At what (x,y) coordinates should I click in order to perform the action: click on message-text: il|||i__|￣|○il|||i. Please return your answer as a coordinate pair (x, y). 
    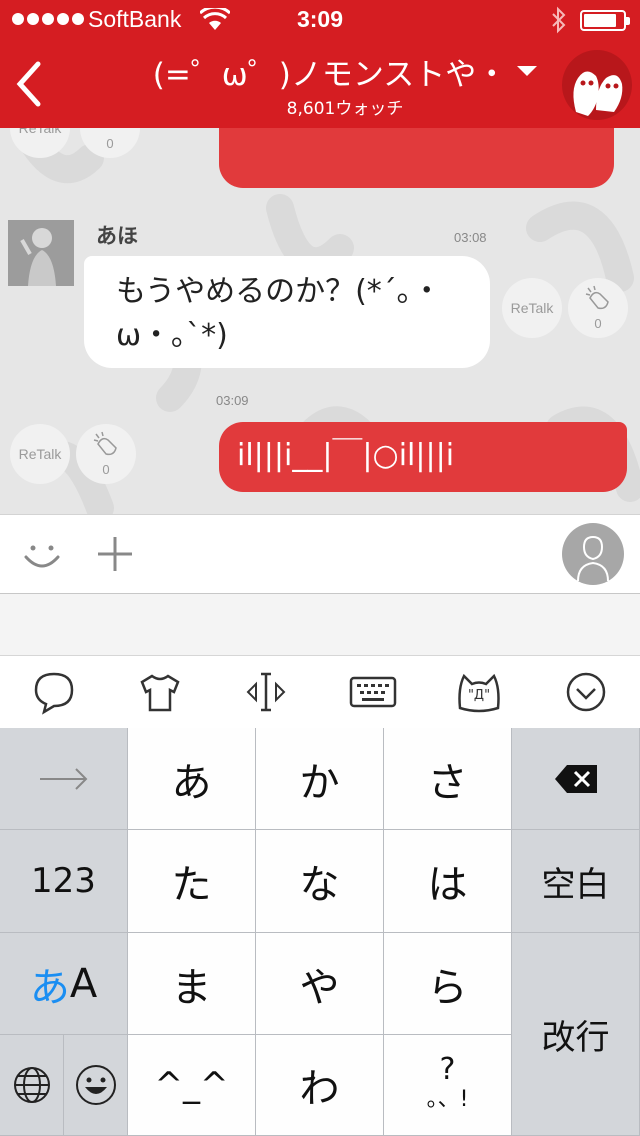
    Looking at the image, I should click on (346, 455).